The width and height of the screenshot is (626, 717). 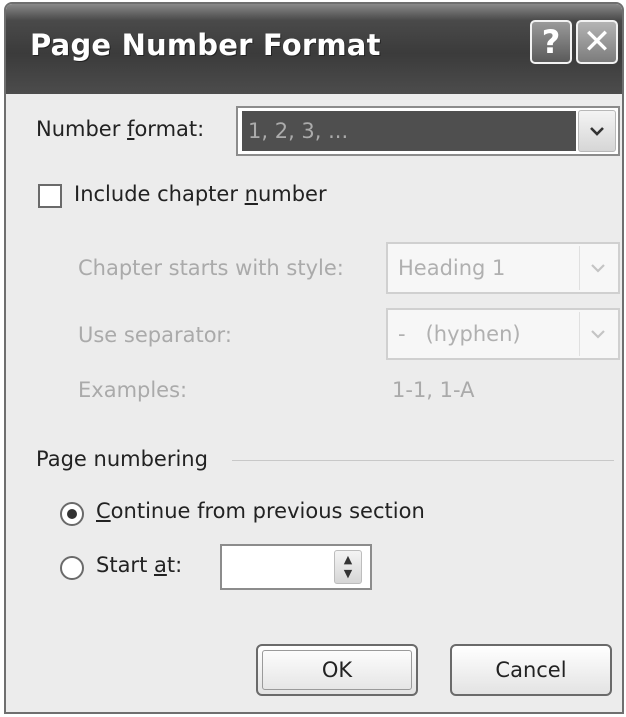 What do you see at coordinates (296, 567) in the screenshot?
I see `start-at-spinner: ▲ ▼` at bounding box center [296, 567].